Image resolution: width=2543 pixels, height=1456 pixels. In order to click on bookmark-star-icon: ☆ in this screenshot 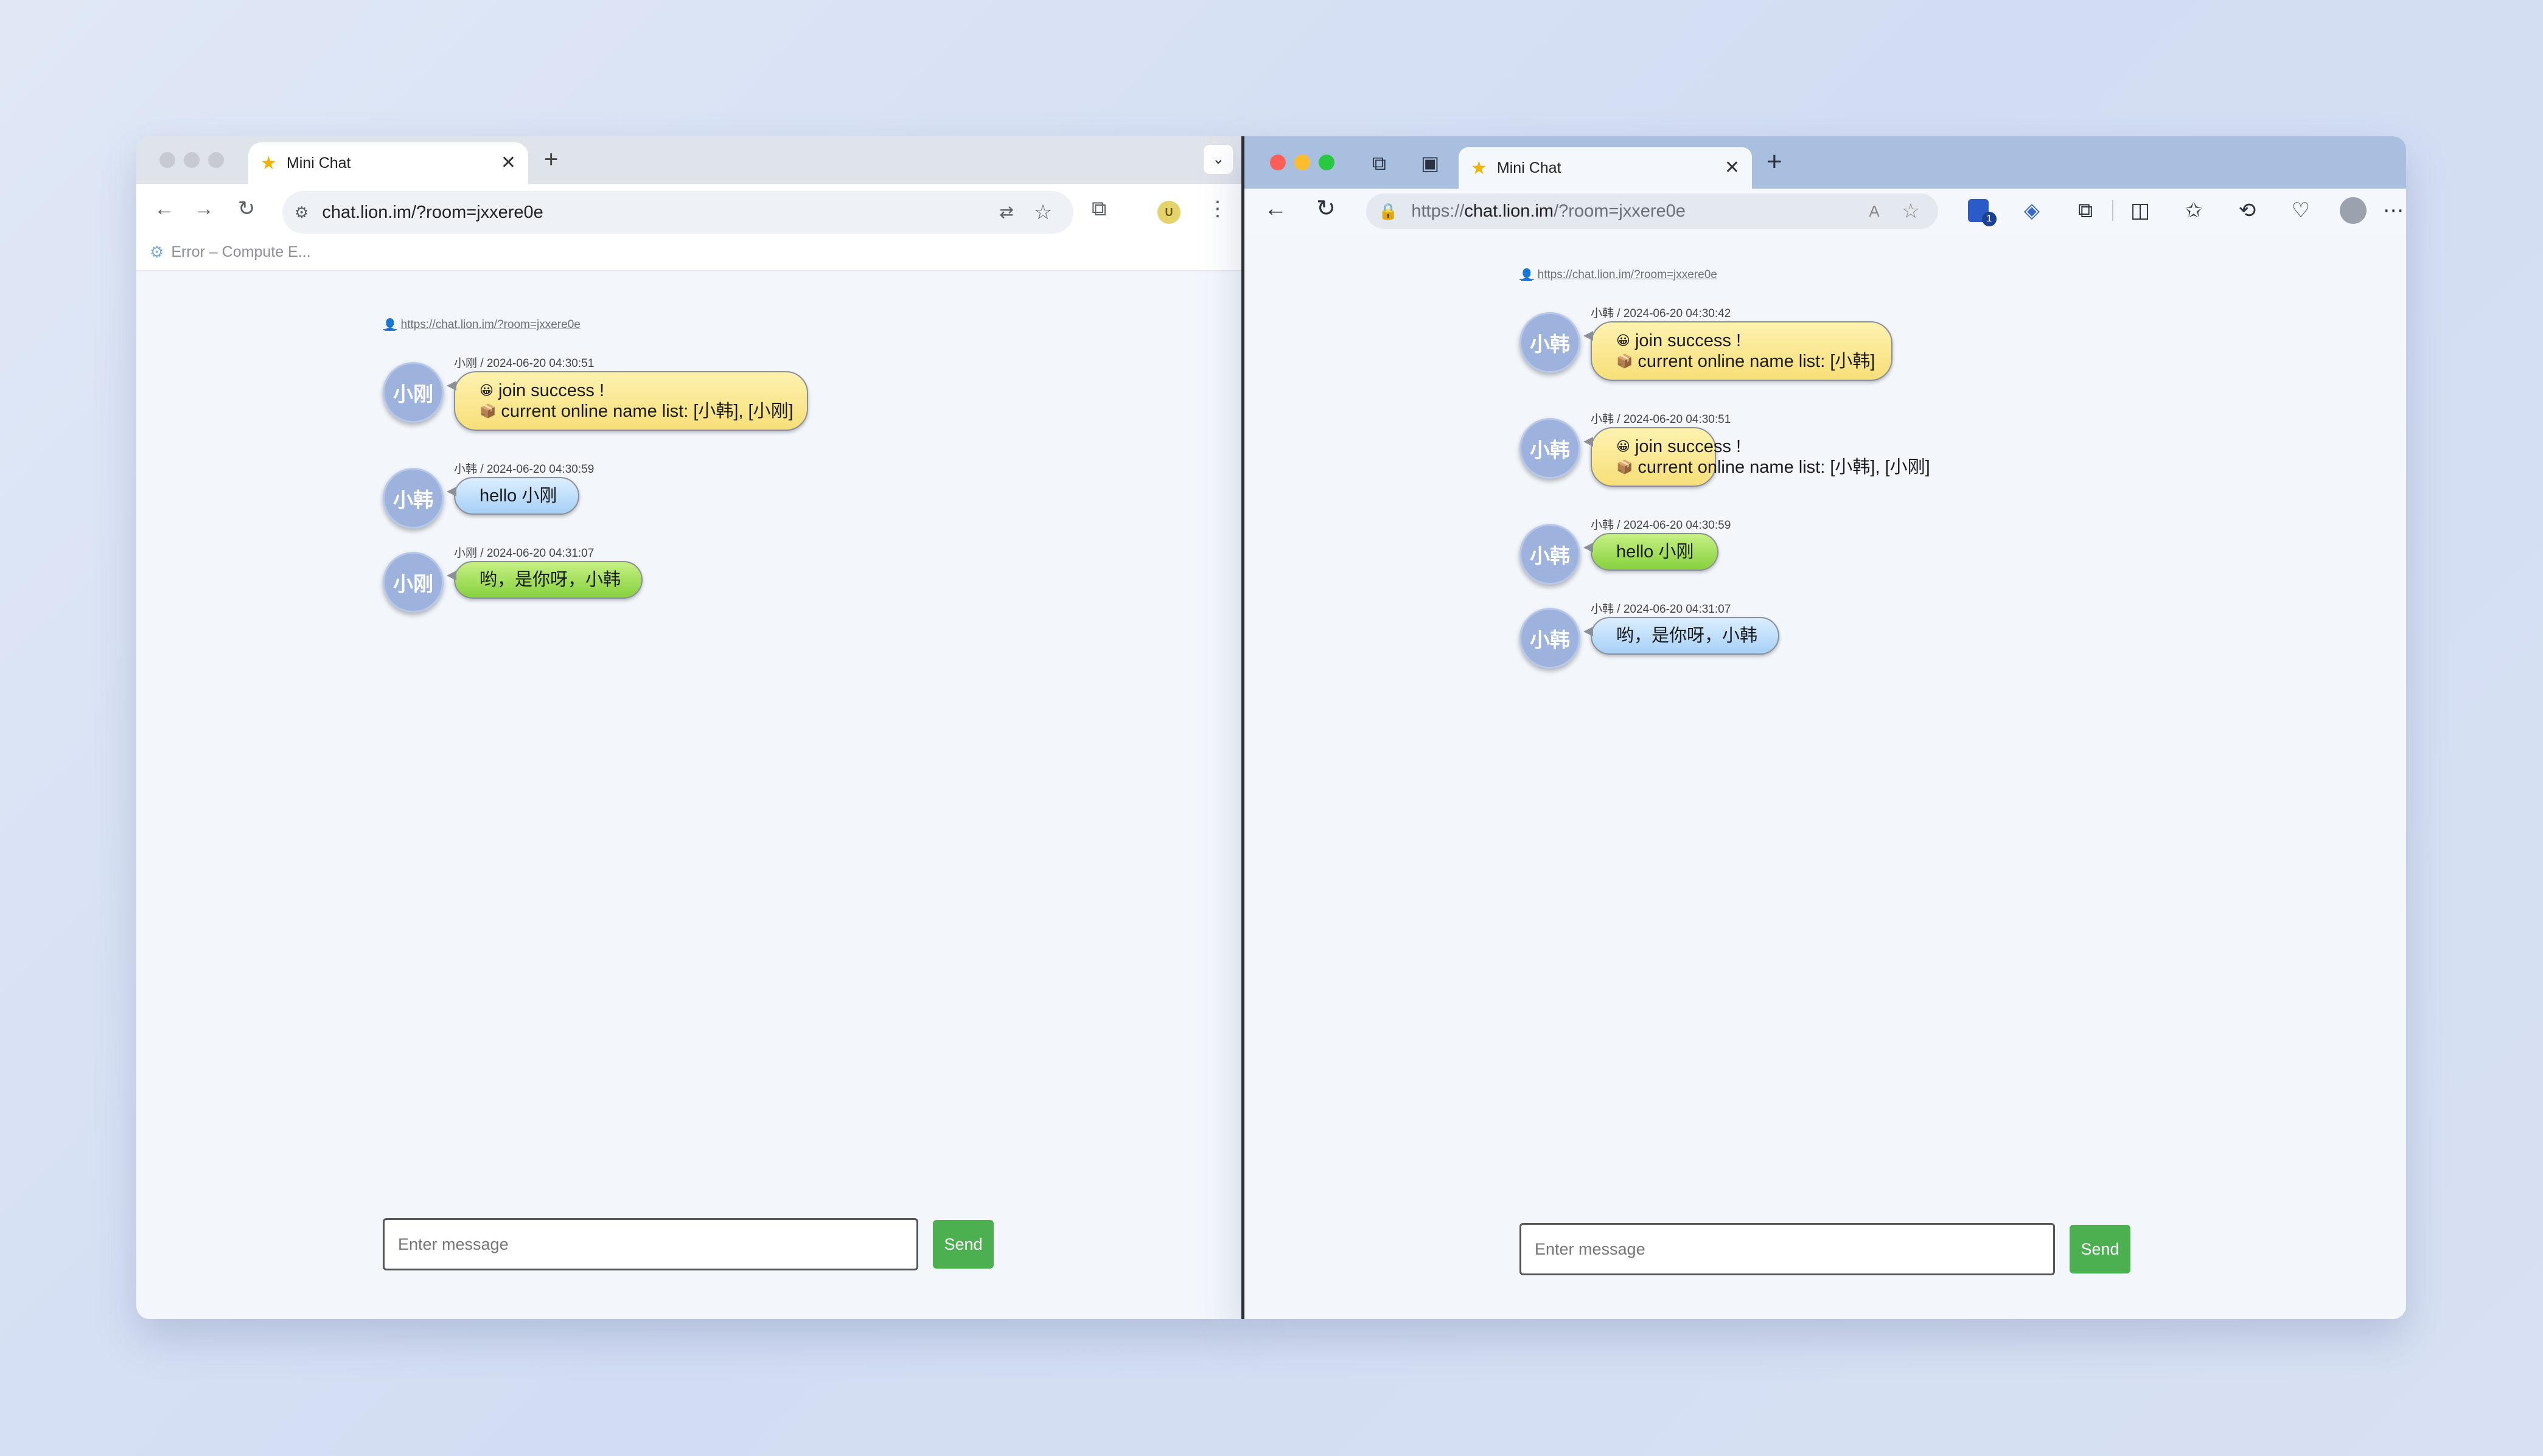, I will do `click(1043, 212)`.